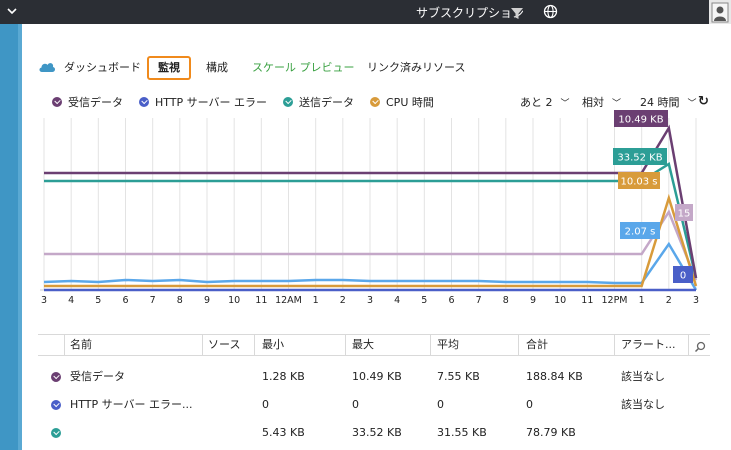 The image size is (731, 450). What do you see at coordinates (720, 12) in the screenshot?
I see `user-avatar-icon` at bounding box center [720, 12].